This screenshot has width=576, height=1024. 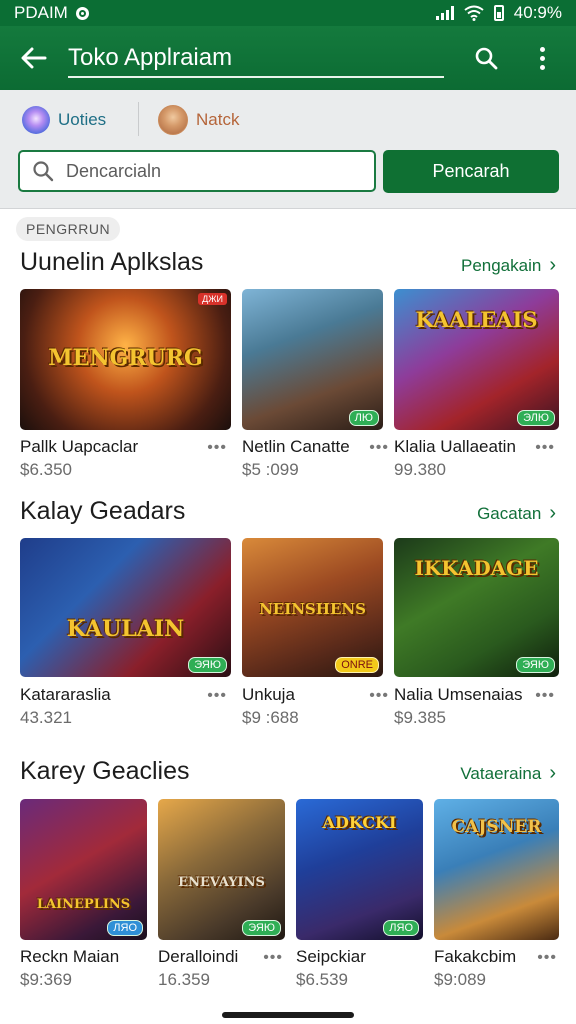 What do you see at coordinates (537, 12) in the screenshot?
I see `battery-percent: 40:9%` at bounding box center [537, 12].